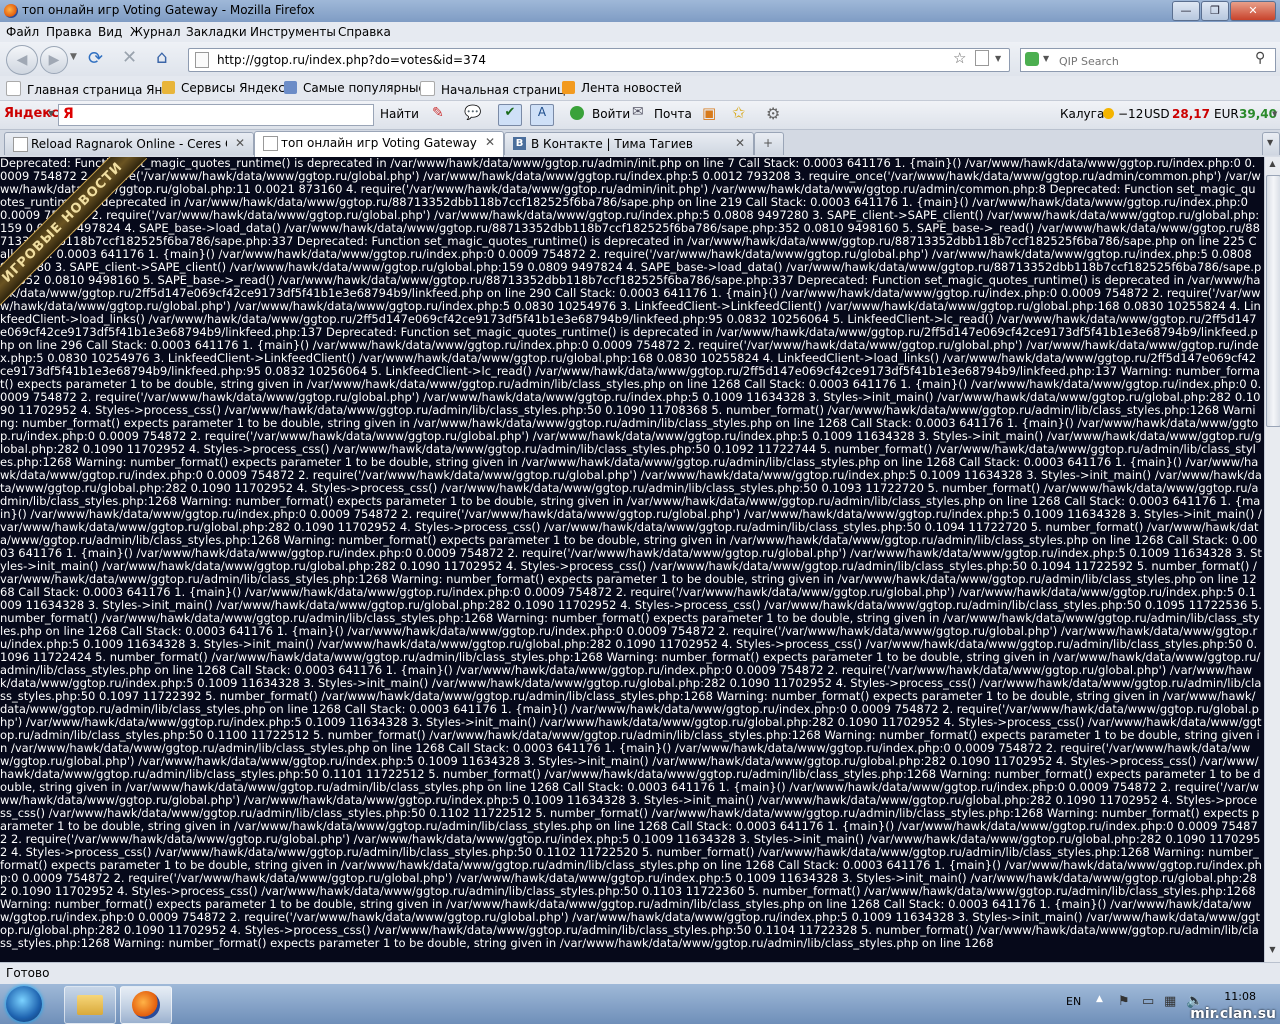 The height and width of the screenshot is (1024, 1280). I want to click on yandex-mail-button: Почта, so click(673, 114).